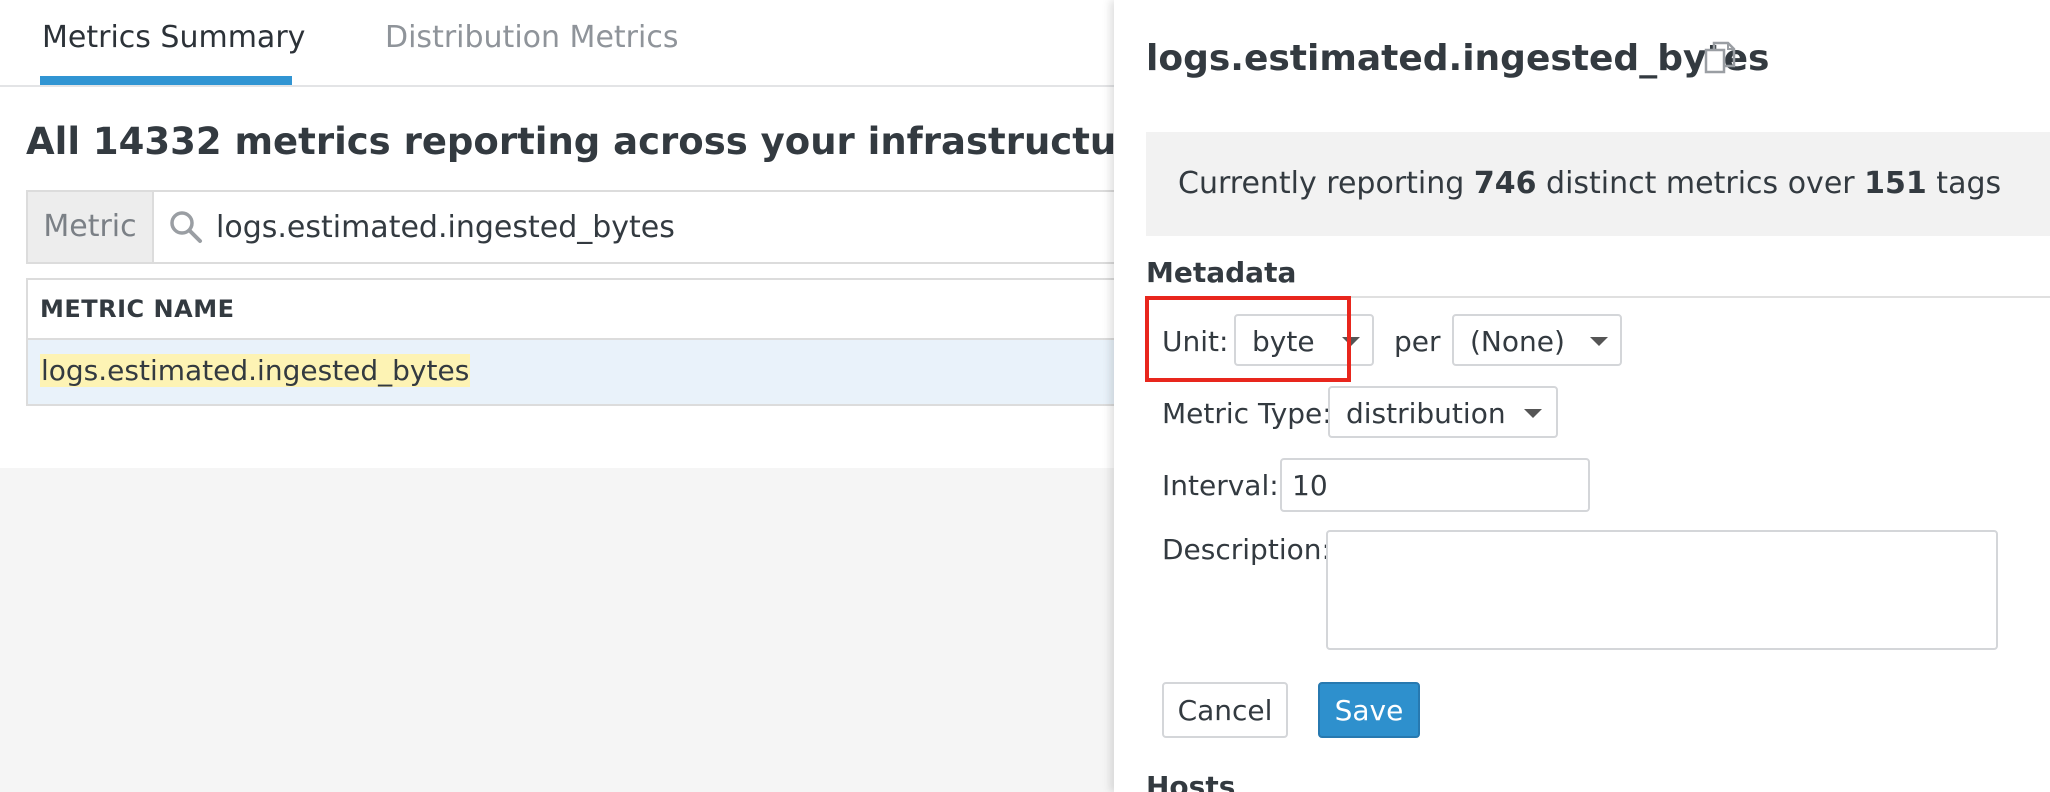 The image size is (2050, 792). I want to click on metric-type-select-value: distribution, so click(1426, 413).